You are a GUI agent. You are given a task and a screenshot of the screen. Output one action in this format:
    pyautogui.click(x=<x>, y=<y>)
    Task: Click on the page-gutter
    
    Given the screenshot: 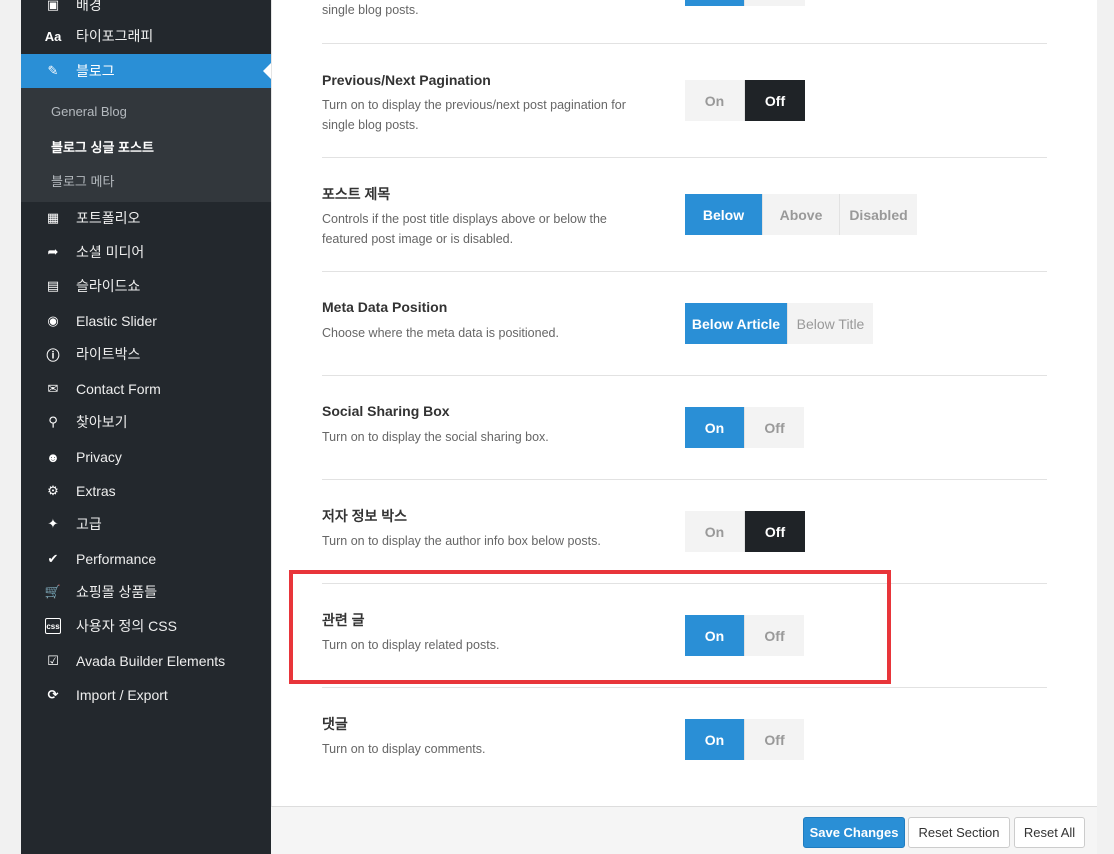 What is the action you would take?
    pyautogui.click(x=1105, y=427)
    